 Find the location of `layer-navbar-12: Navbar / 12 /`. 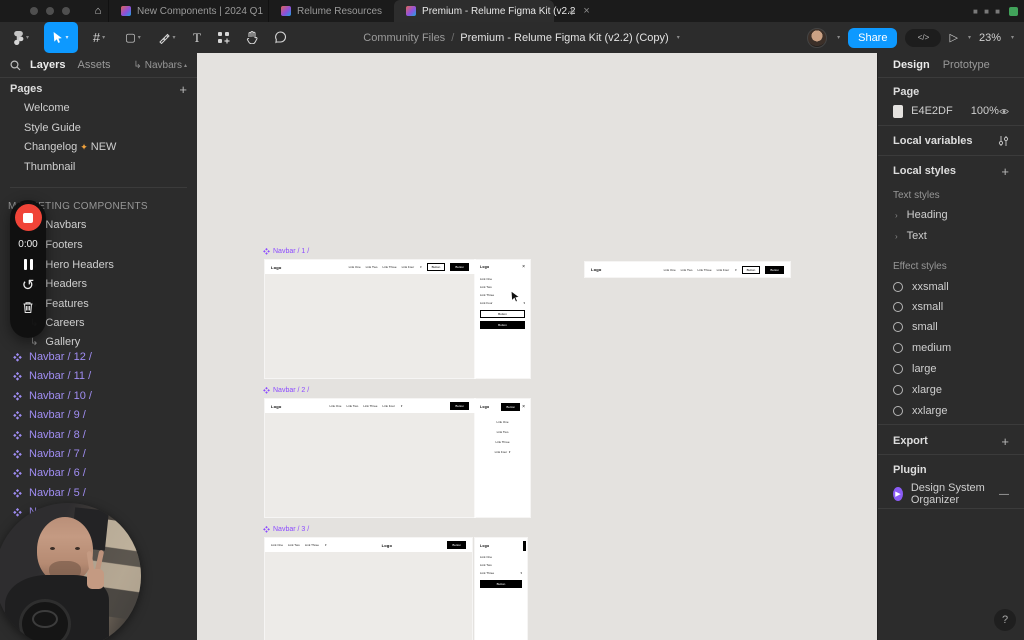

layer-navbar-12: Navbar / 12 / is located at coordinates (98, 357).